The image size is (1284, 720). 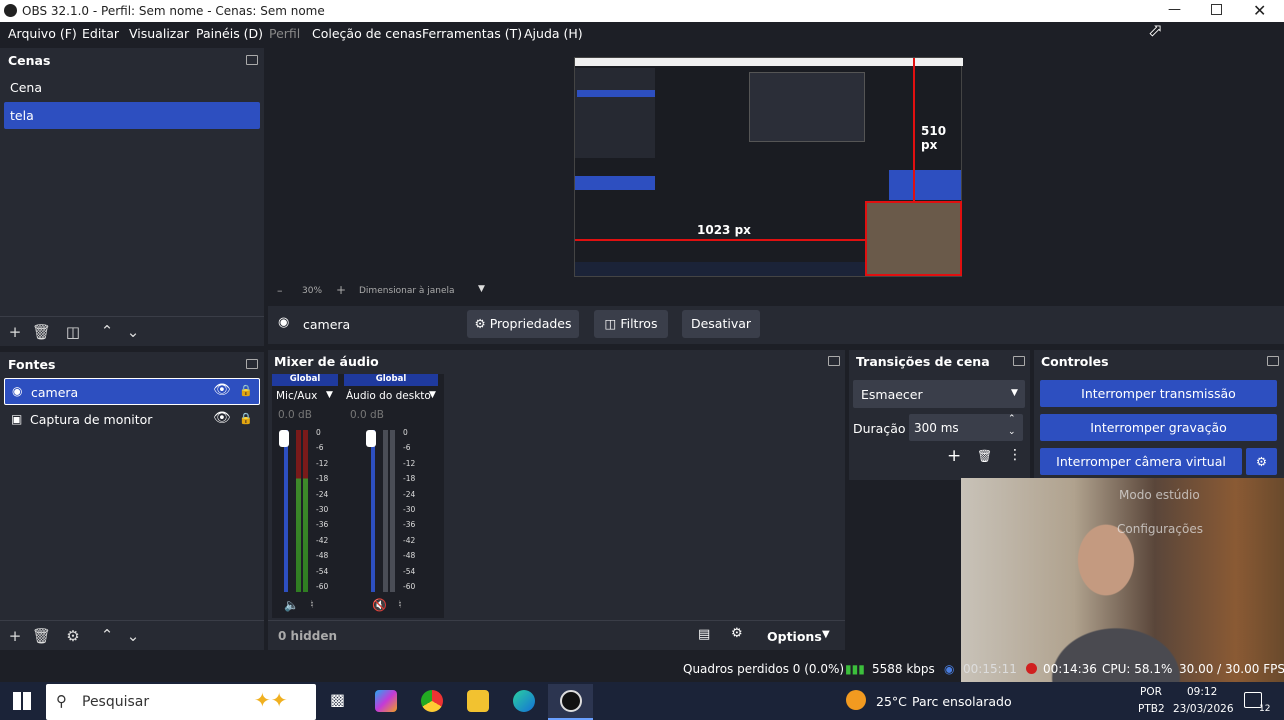 What do you see at coordinates (181, 702) in the screenshot?
I see `search-box: ⚲ Pesquisar ✦✦` at bounding box center [181, 702].